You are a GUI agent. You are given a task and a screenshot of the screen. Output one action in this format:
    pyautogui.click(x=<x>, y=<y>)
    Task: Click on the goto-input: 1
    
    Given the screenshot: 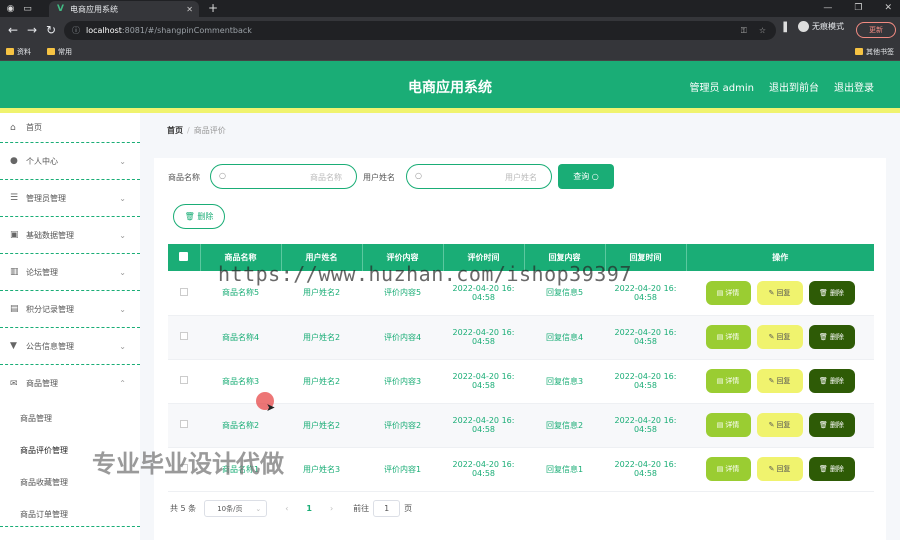 What is the action you would take?
    pyautogui.click(x=387, y=508)
    